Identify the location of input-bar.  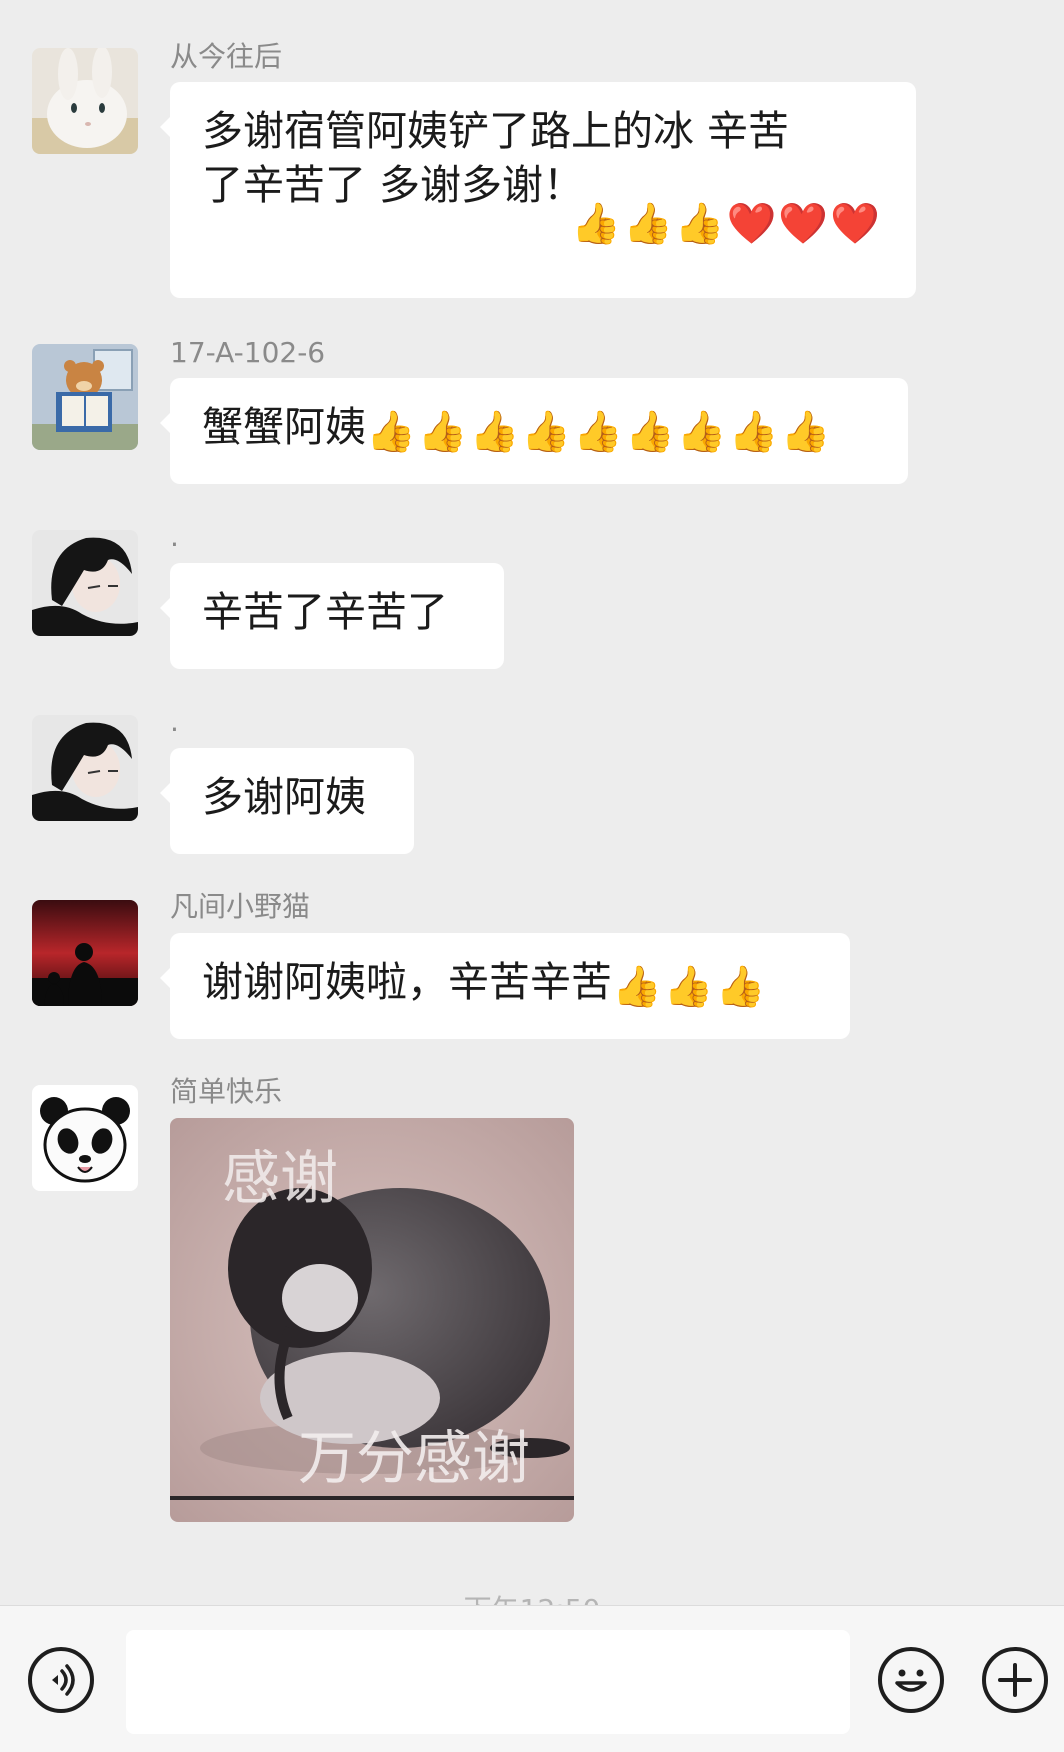
(532, 1678).